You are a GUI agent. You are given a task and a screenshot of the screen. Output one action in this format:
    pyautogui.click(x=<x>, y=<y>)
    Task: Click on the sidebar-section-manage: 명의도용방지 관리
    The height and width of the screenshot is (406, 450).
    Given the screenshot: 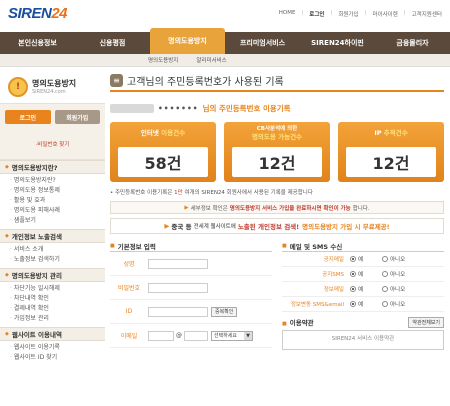 What is the action you would take?
    pyautogui.click(x=52, y=275)
    